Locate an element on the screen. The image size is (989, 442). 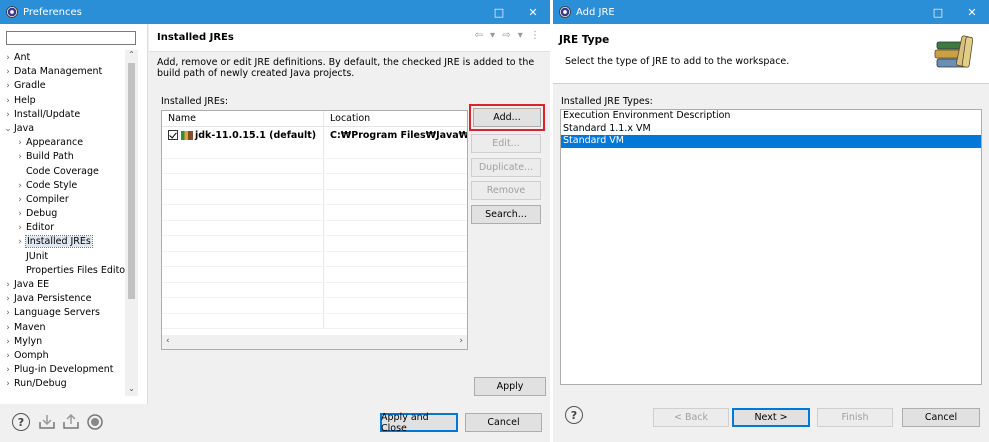
tree-item: › Java EE is located at coordinates (63, 285).